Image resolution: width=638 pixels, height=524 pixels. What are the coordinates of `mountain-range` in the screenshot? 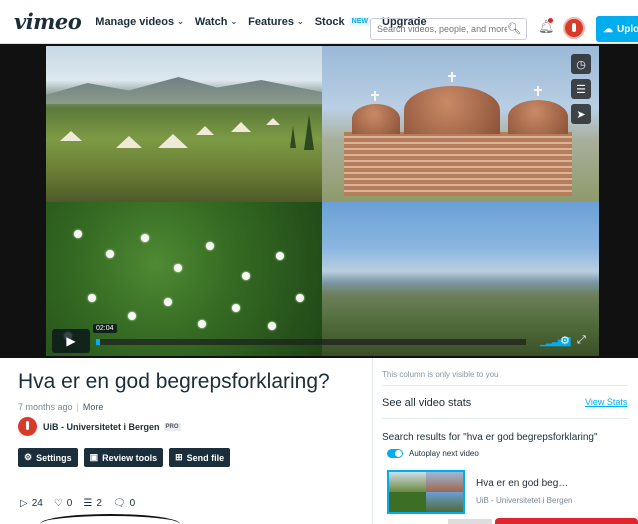 It's located at (184, 90).